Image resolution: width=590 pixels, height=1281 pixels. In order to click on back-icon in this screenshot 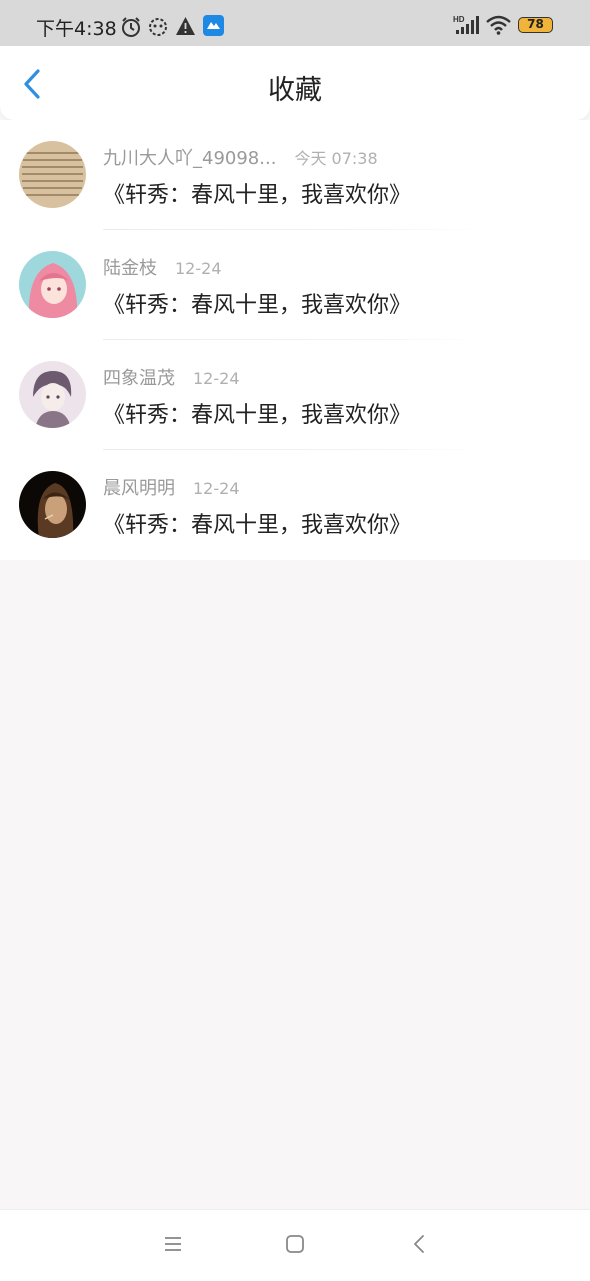, I will do `click(420, 1244)`.